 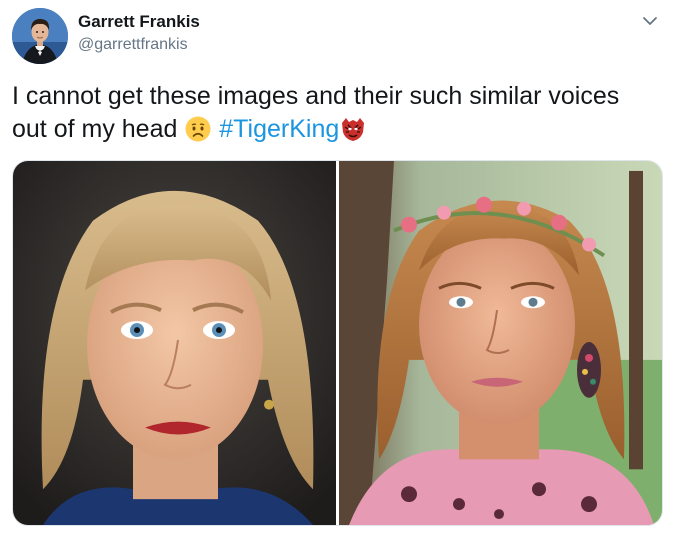 I want to click on profile-photo-icon, so click(x=40, y=36).